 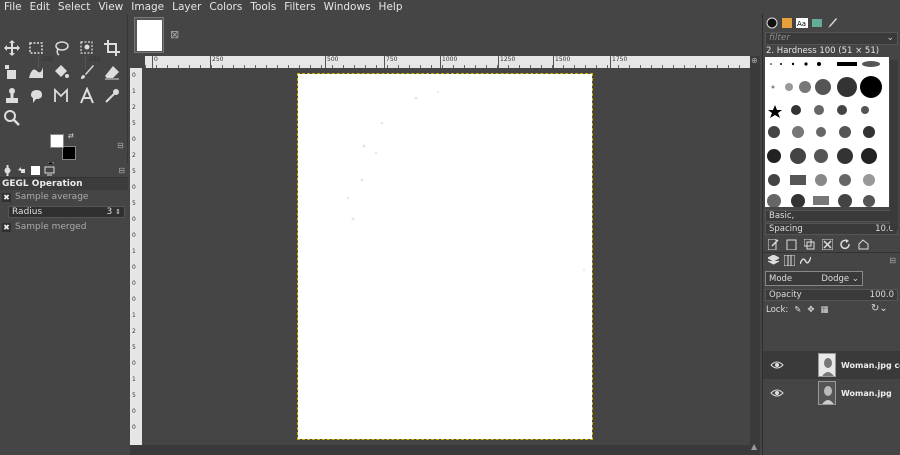 I want to click on move-tool-icon, so click(x=12, y=48).